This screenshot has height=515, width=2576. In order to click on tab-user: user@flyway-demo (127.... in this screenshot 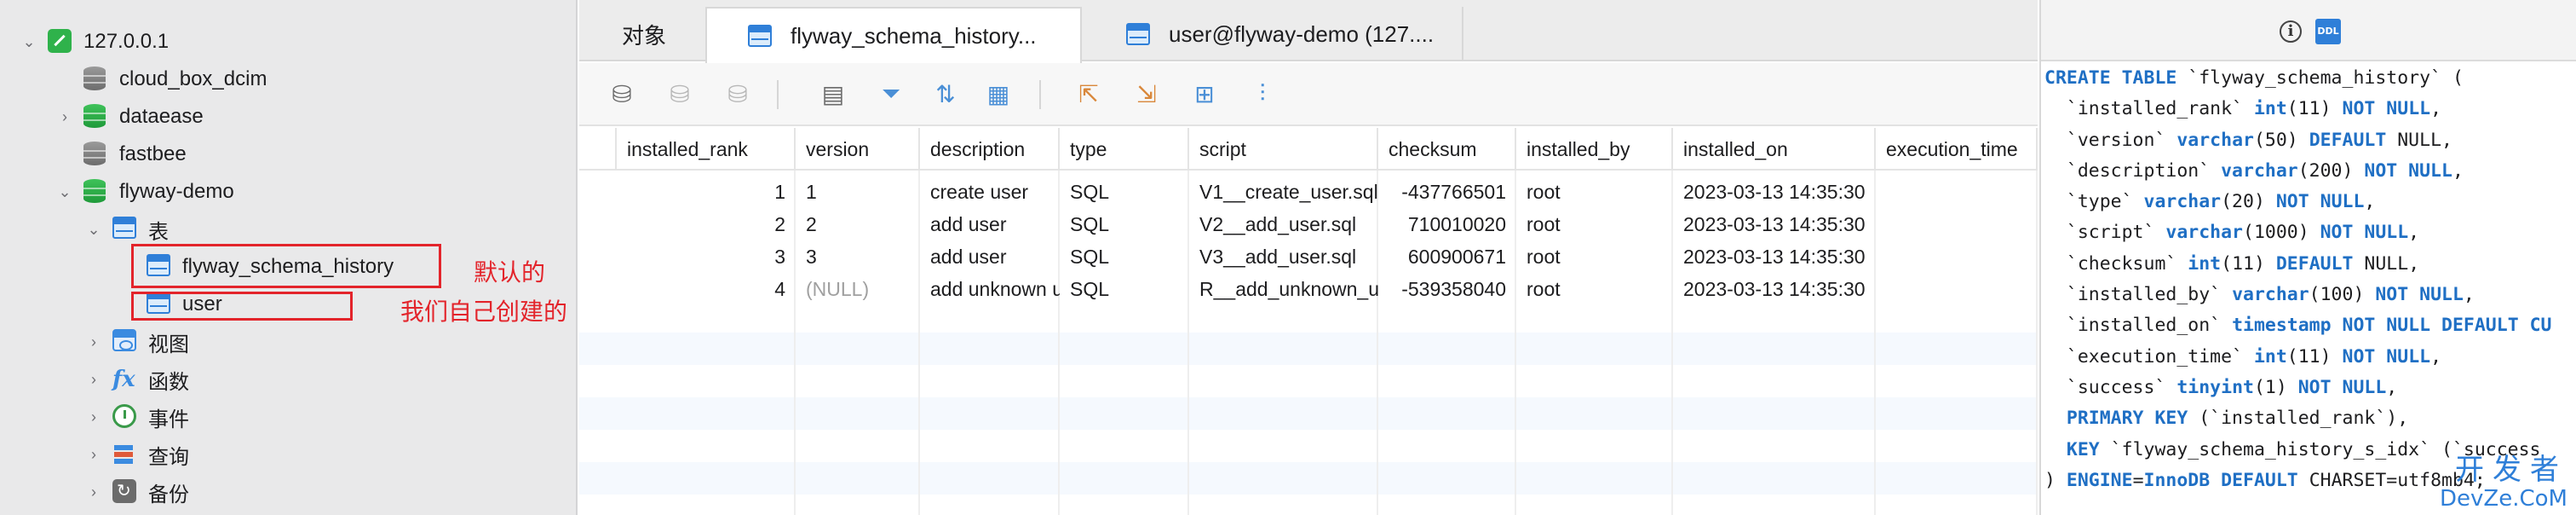, I will do `click(1273, 34)`.